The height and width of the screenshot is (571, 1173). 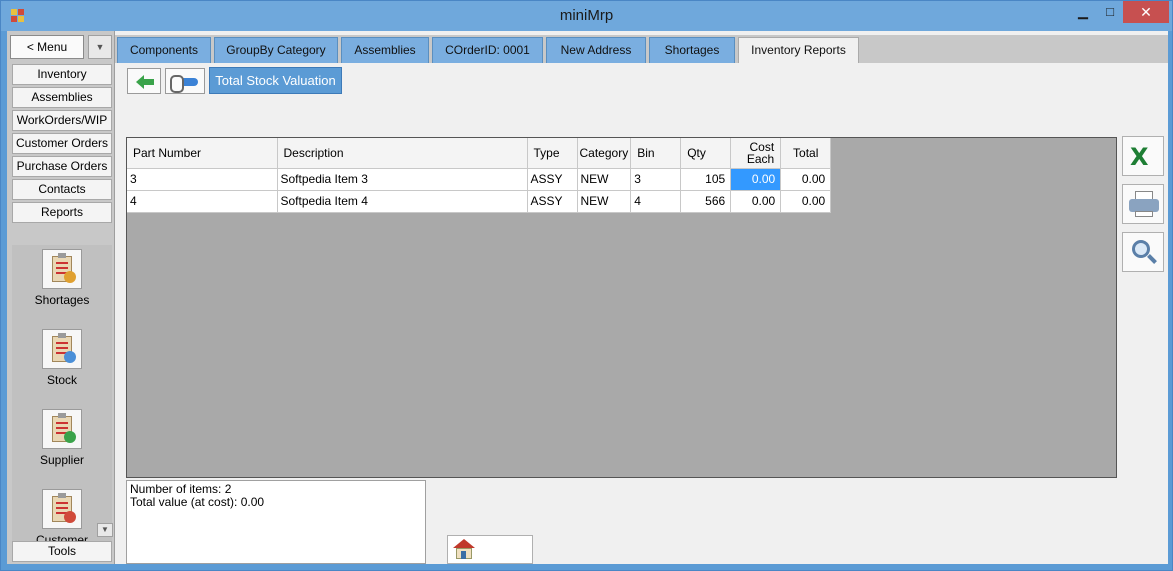 What do you see at coordinates (402, 153) in the screenshot?
I see `col-header-description: Description` at bounding box center [402, 153].